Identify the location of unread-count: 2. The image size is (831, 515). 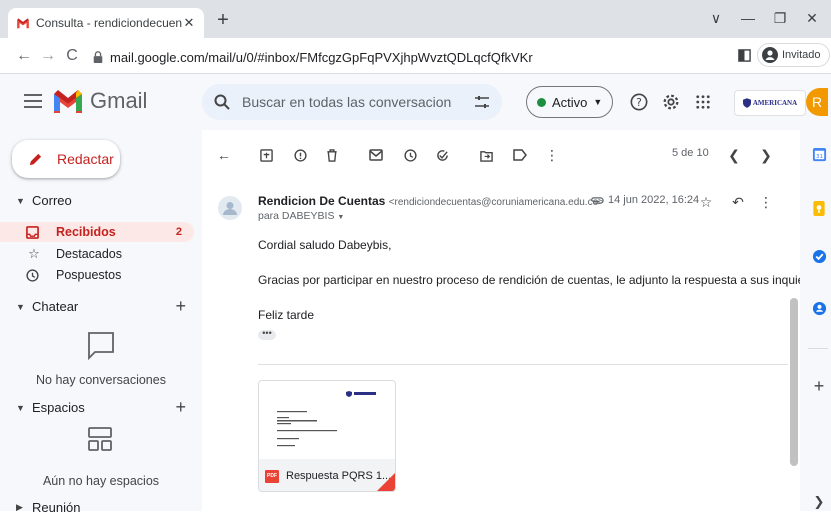
(178, 232).